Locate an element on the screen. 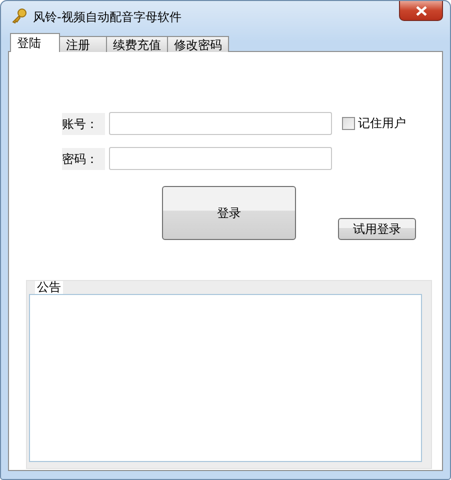 The image size is (451, 480). tab: 登陆 is located at coordinates (35, 42).